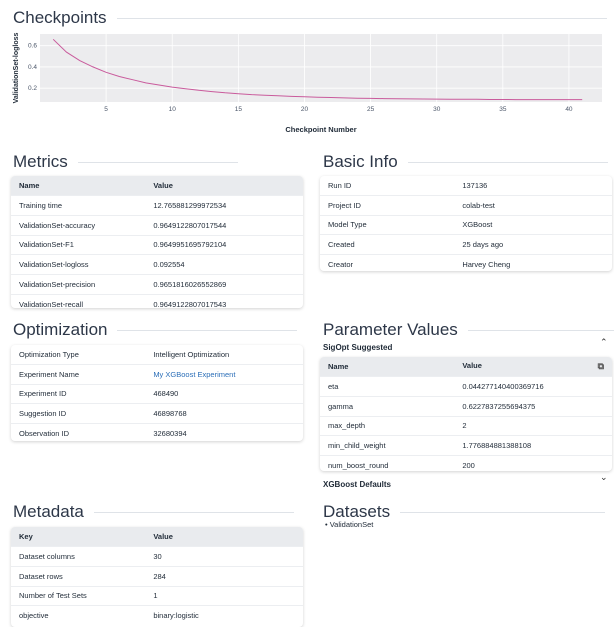  I want to click on x-tick-label: 15, so click(239, 109).